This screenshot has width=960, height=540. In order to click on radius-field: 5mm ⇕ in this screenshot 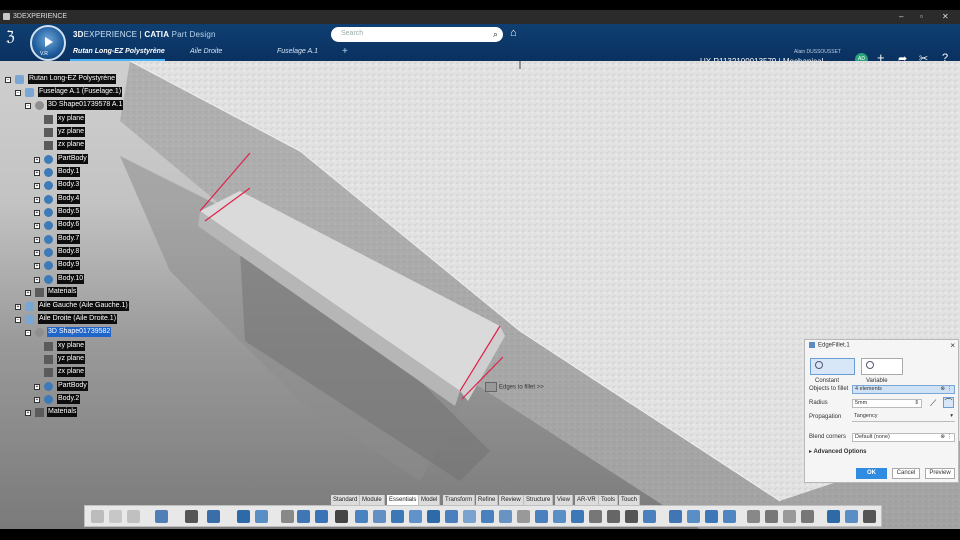, I will do `click(887, 403)`.